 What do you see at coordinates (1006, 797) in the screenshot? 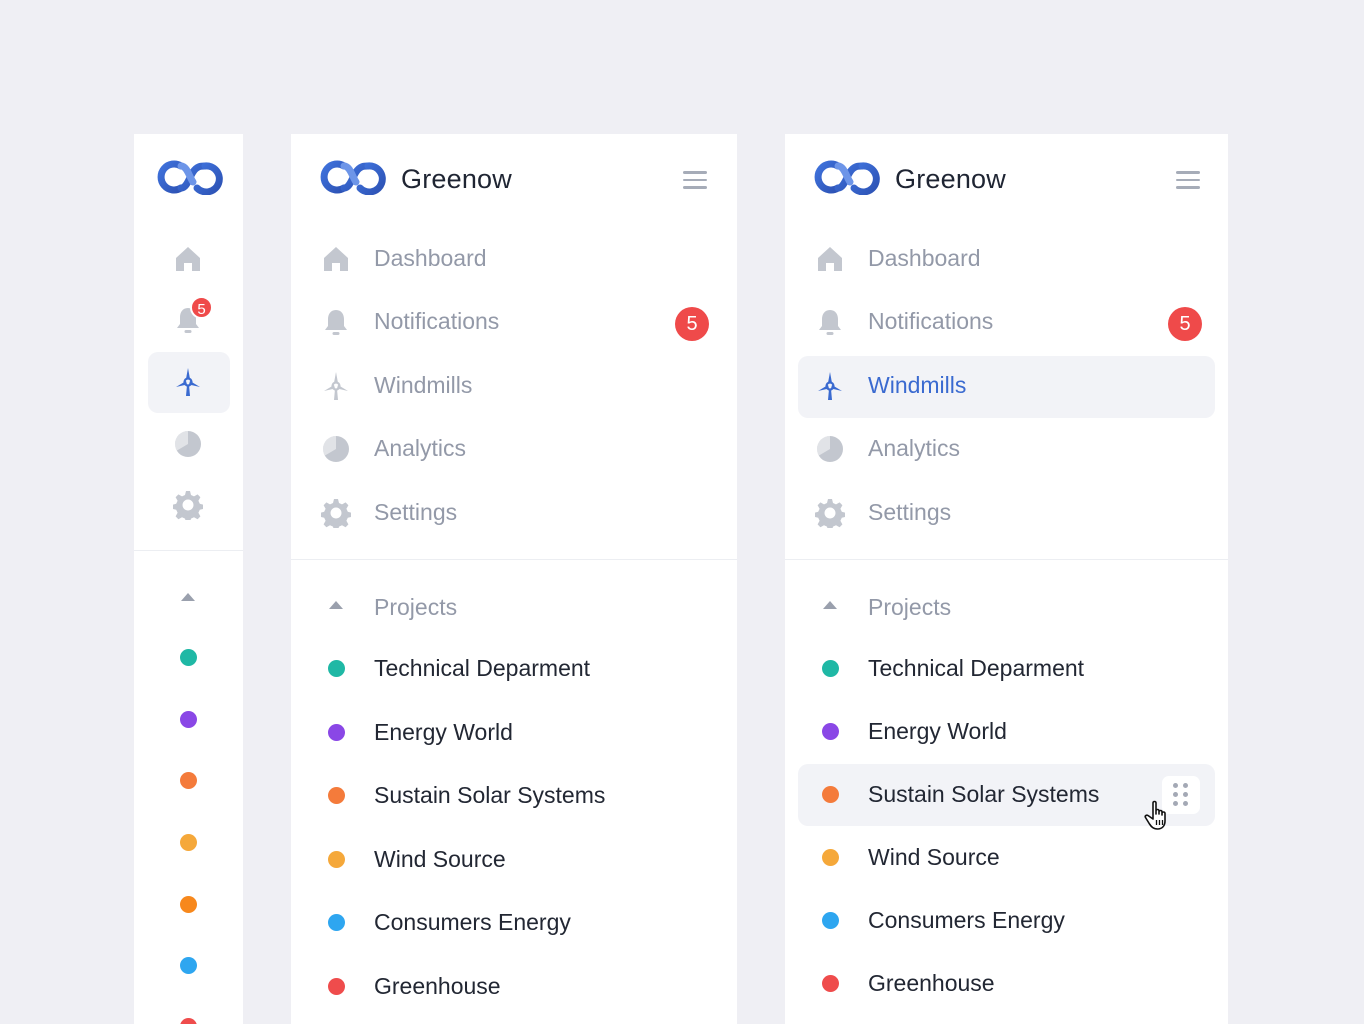
I see `project-item-hovered: Sustain Solar Systems` at bounding box center [1006, 797].